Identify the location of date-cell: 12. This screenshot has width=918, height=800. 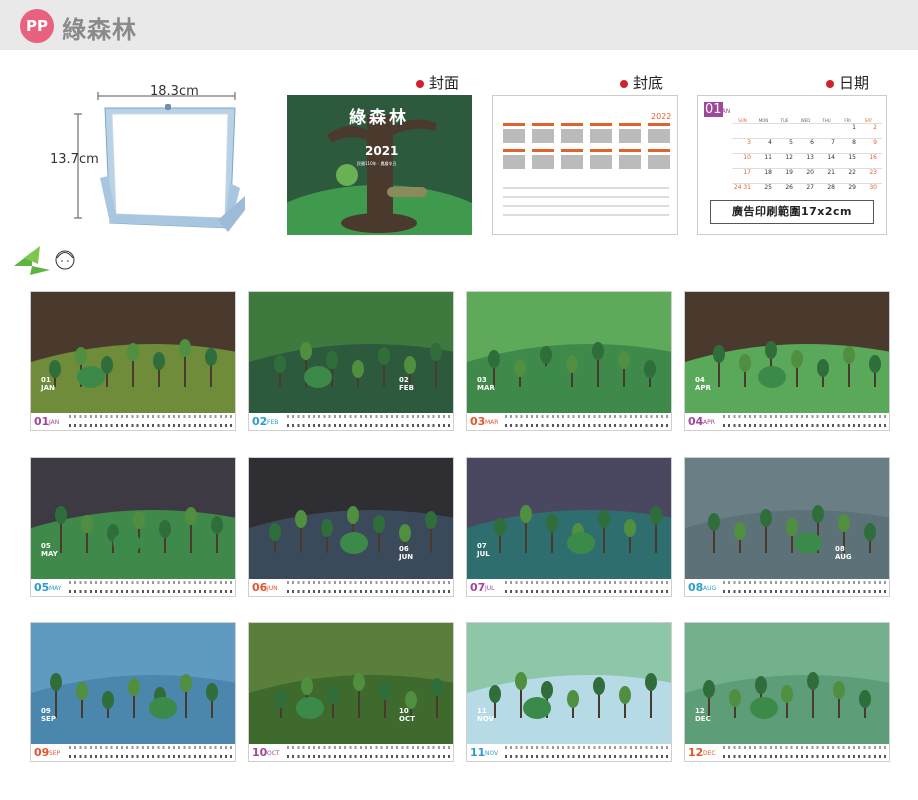
(789, 157).